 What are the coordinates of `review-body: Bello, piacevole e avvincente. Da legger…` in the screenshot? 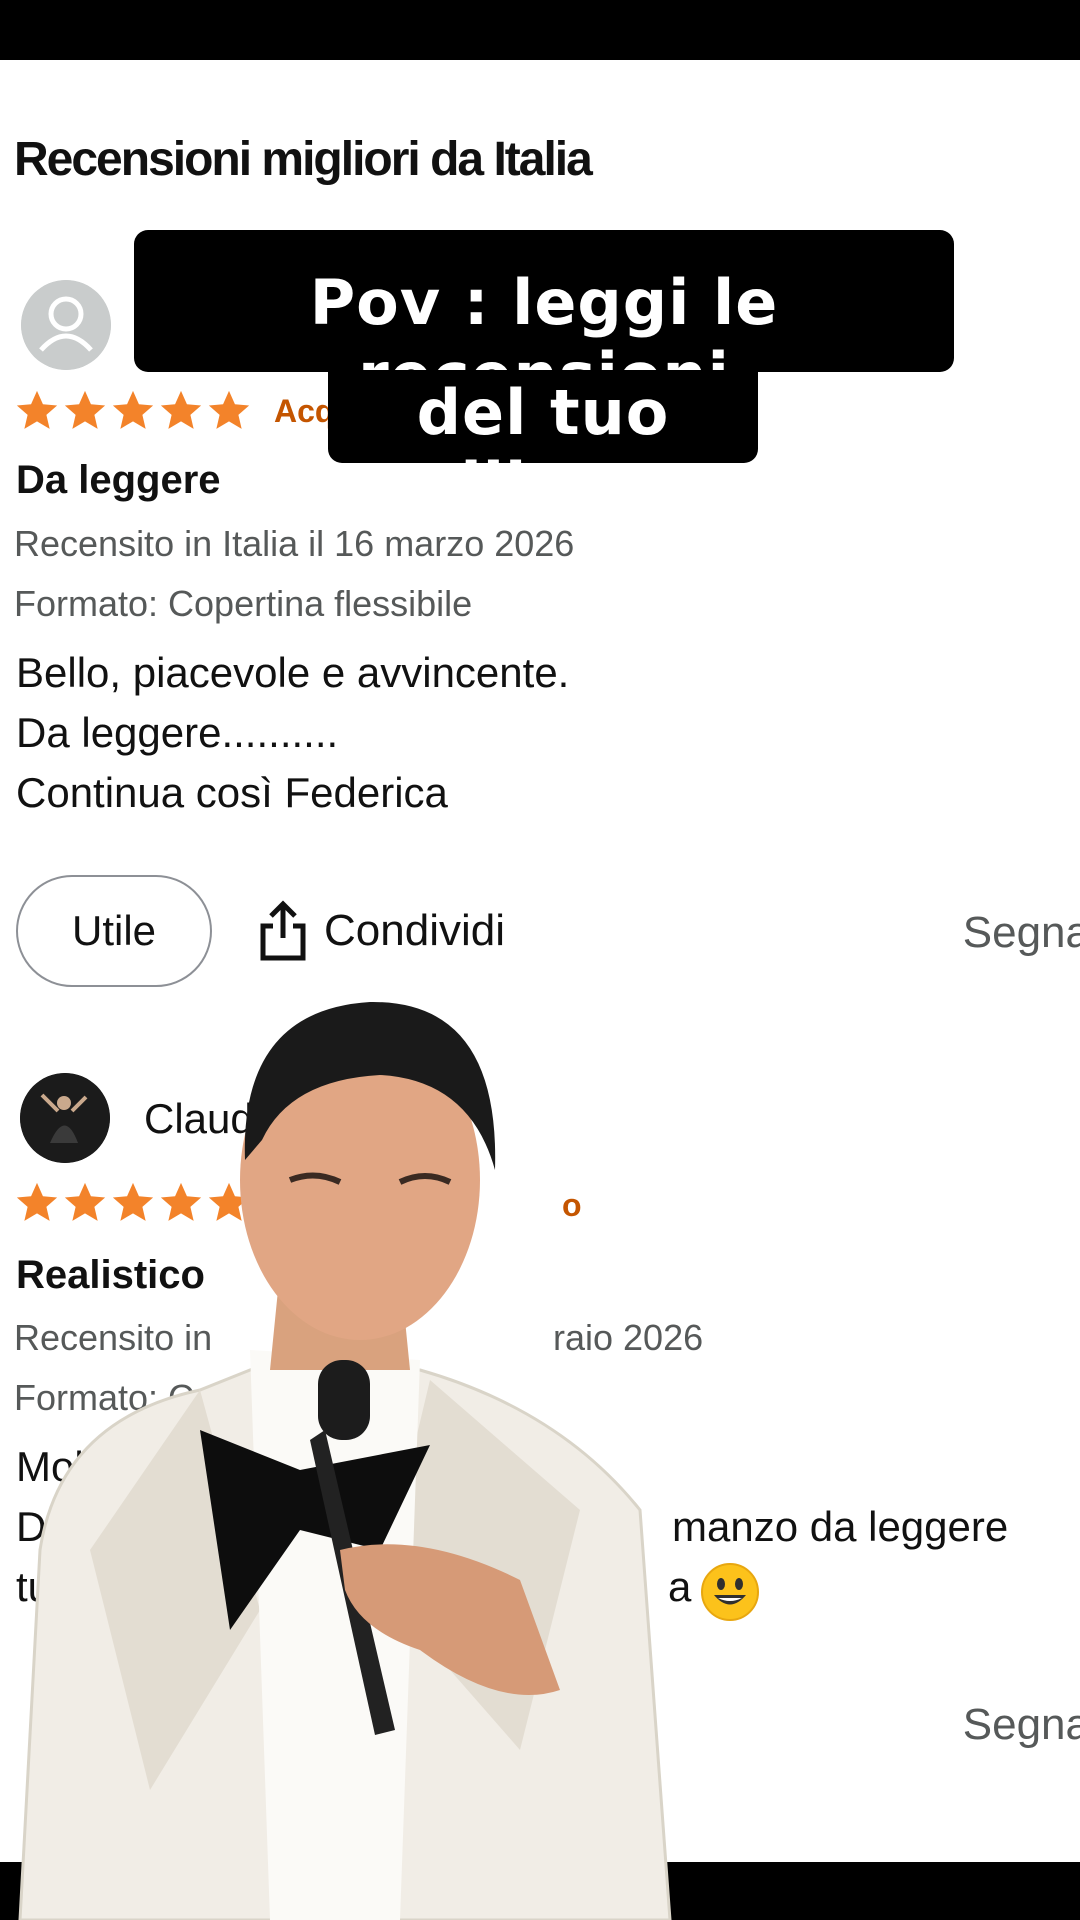 It's located at (293, 732).